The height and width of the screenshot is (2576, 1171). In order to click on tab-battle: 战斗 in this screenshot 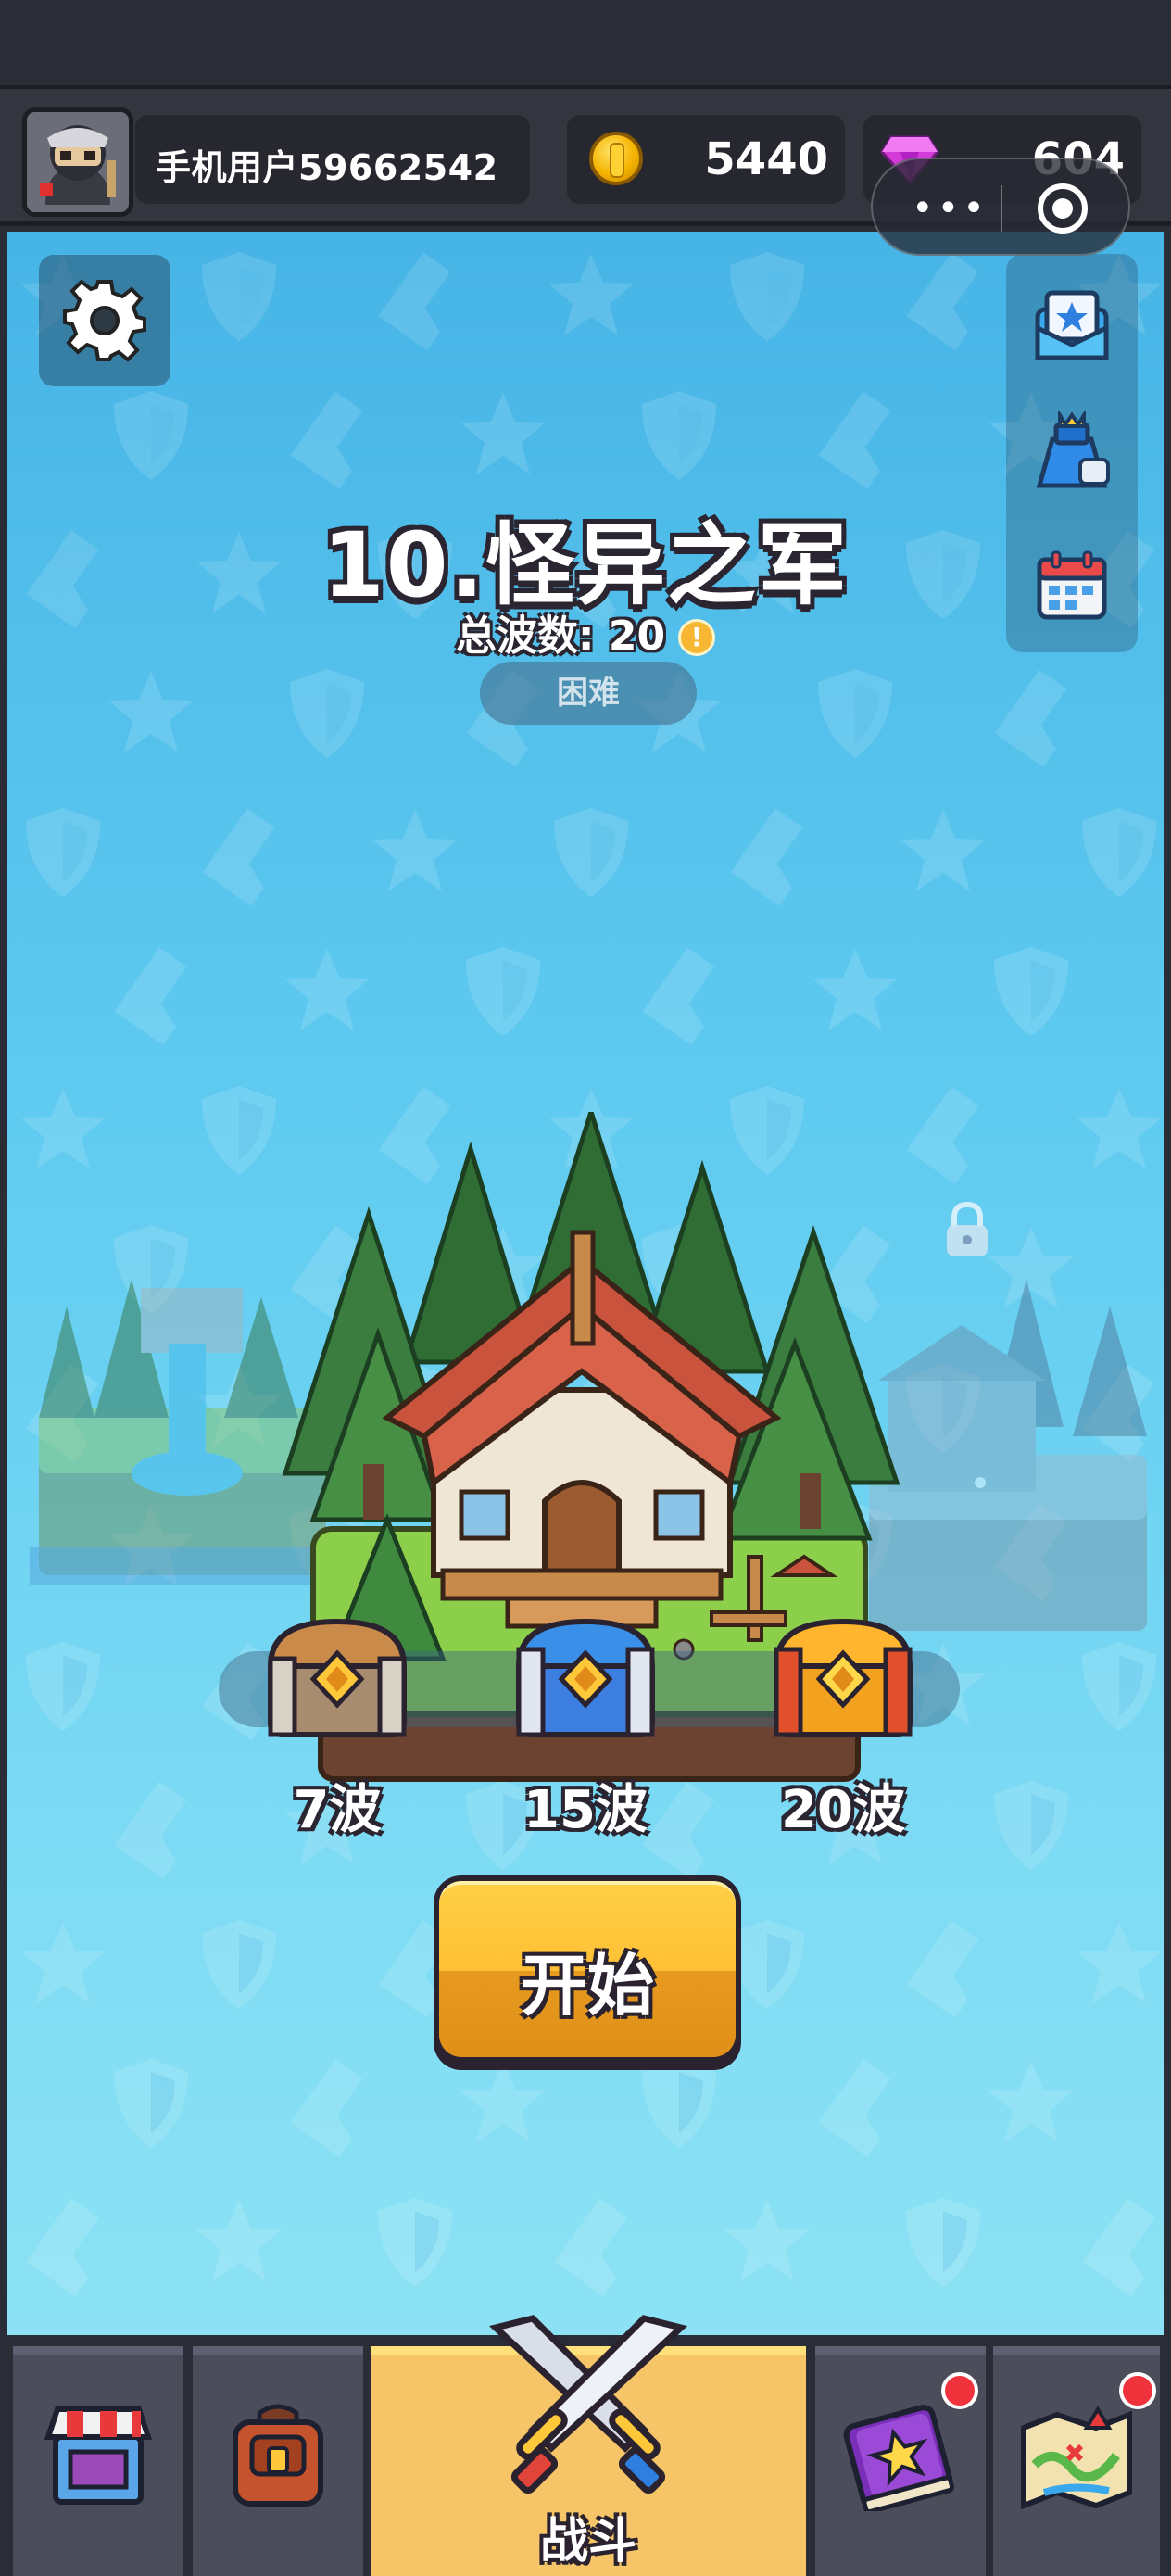, I will do `click(589, 2446)`.